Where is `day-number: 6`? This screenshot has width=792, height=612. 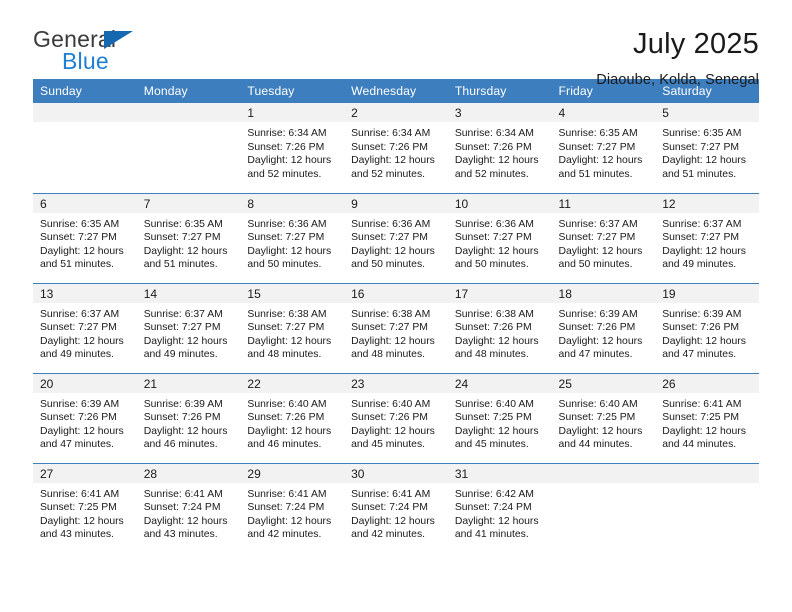
day-number: 6 is located at coordinates (85, 203).